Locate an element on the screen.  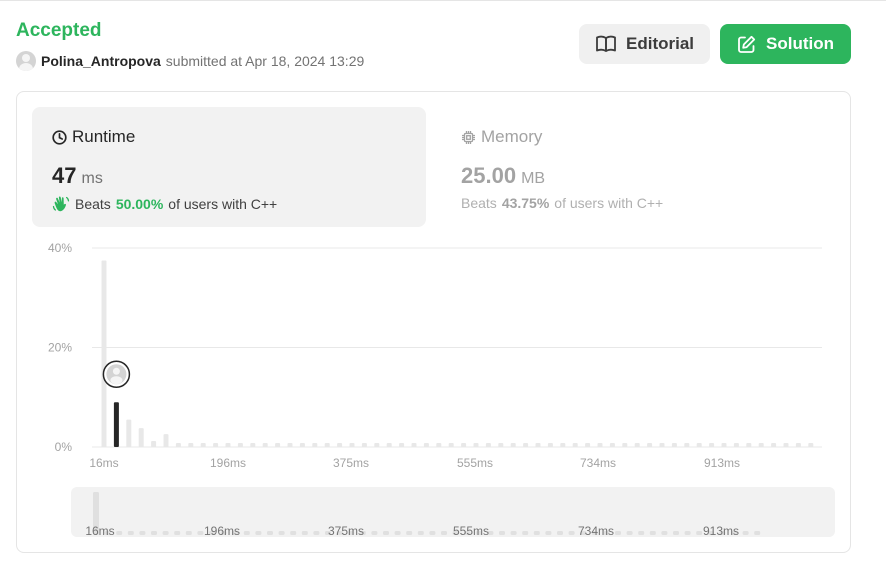
y-tick-label: 40% is located at coordinates (60, 248).